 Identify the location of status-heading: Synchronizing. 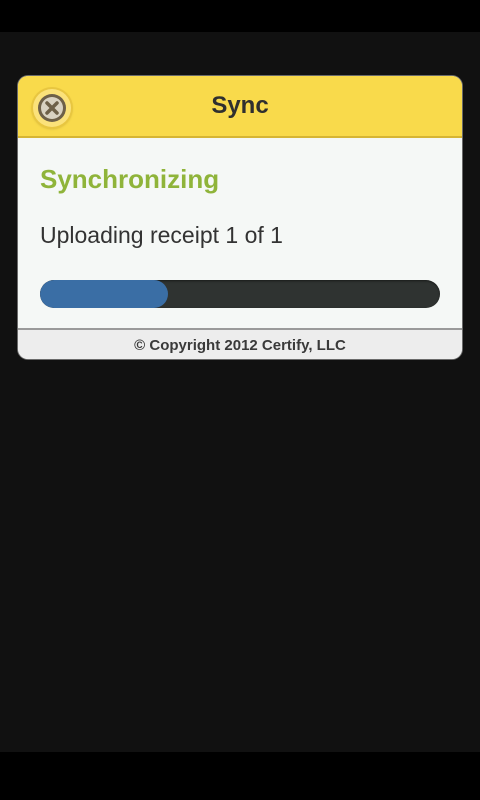
(130, 179).